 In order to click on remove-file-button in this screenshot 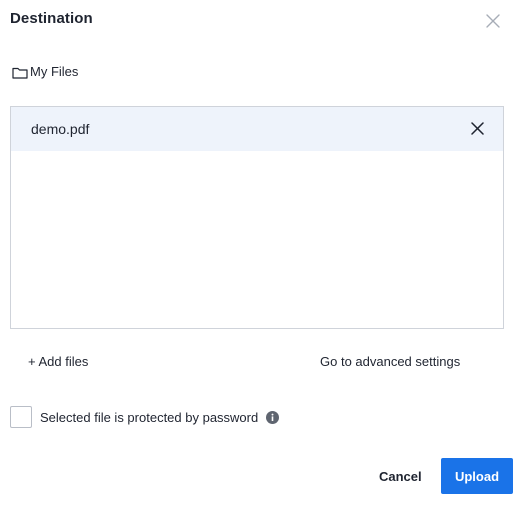, I will do `click(477, 128)`.